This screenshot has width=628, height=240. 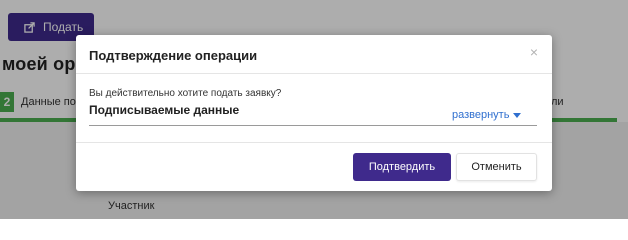 What do you see at coordinates (164, 110) in the screenshot?
I see `signed-data-label: Подписываемые данные` at bounding box center [164, 110].